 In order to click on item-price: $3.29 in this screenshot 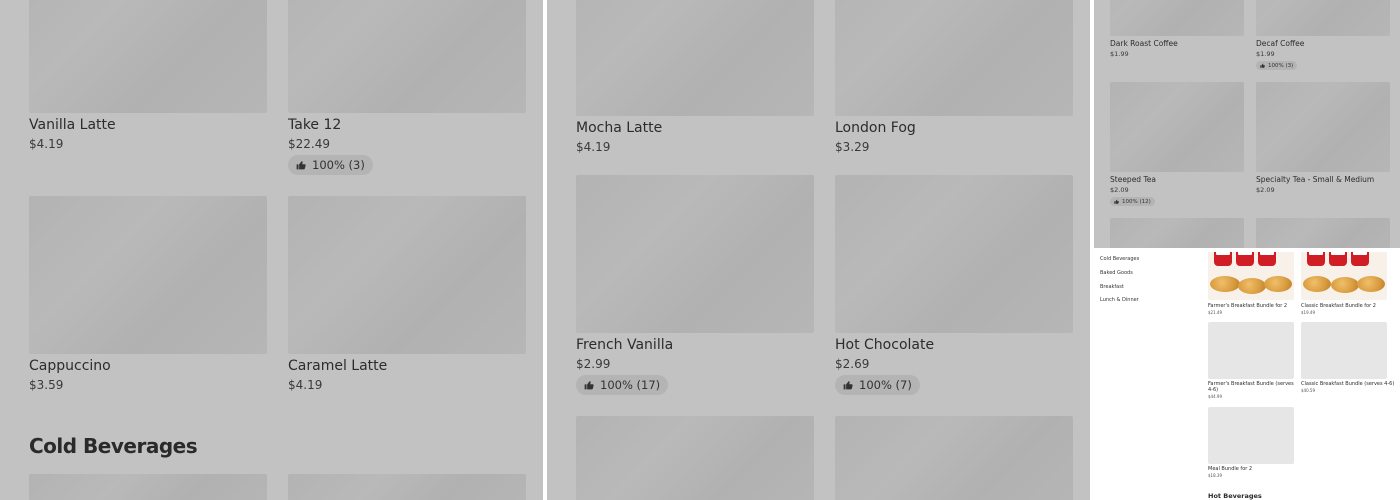, I will do `click(852, 147)`.